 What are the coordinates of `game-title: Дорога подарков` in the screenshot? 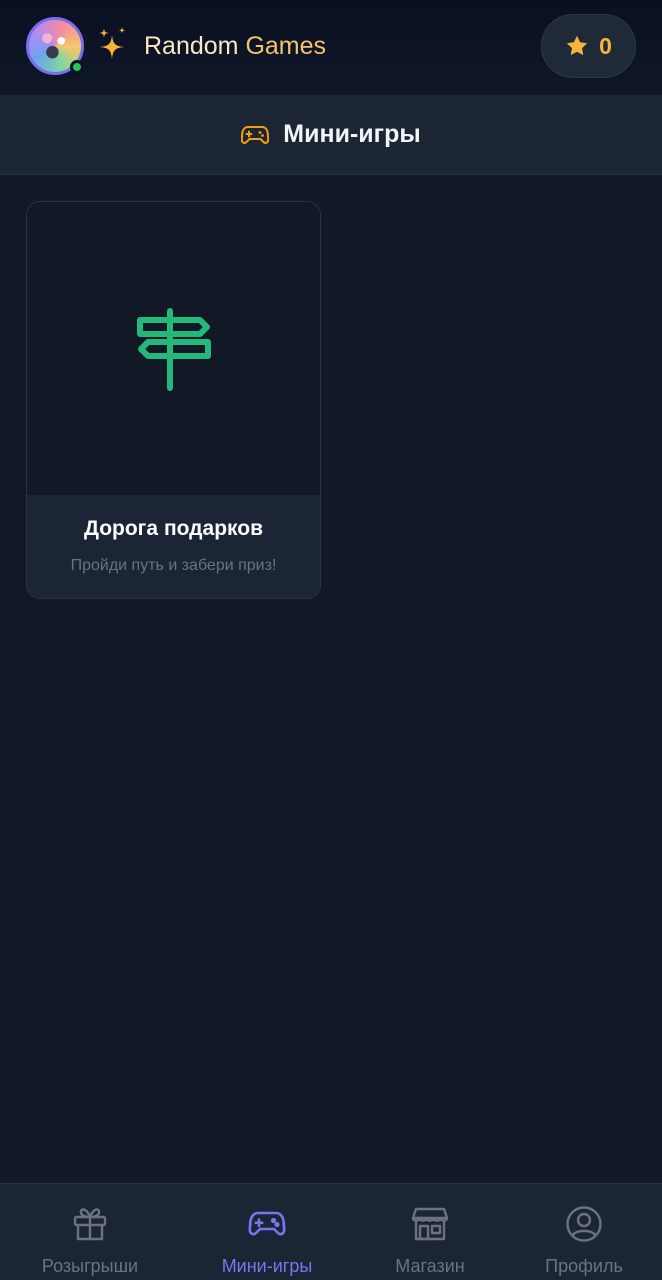 It's located at (173, 528).